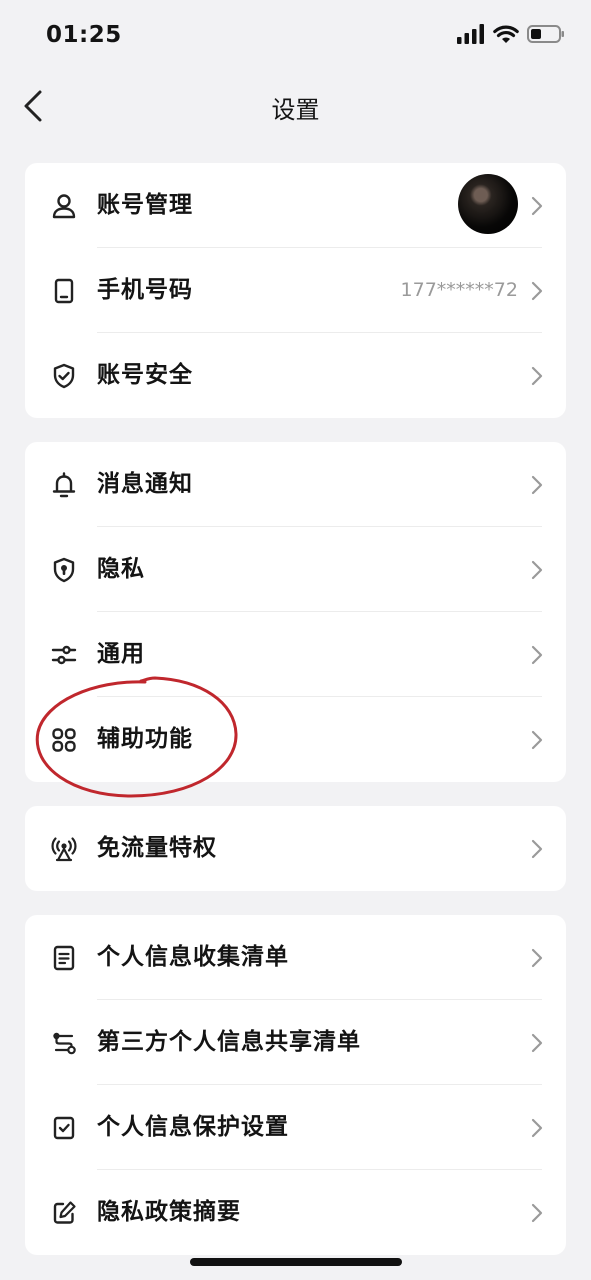 The height and width of the screenshot is (1280, 591). Describe the element at coordinates (64, 376) in the screenshot. I see `shield-check-icon` at that location.